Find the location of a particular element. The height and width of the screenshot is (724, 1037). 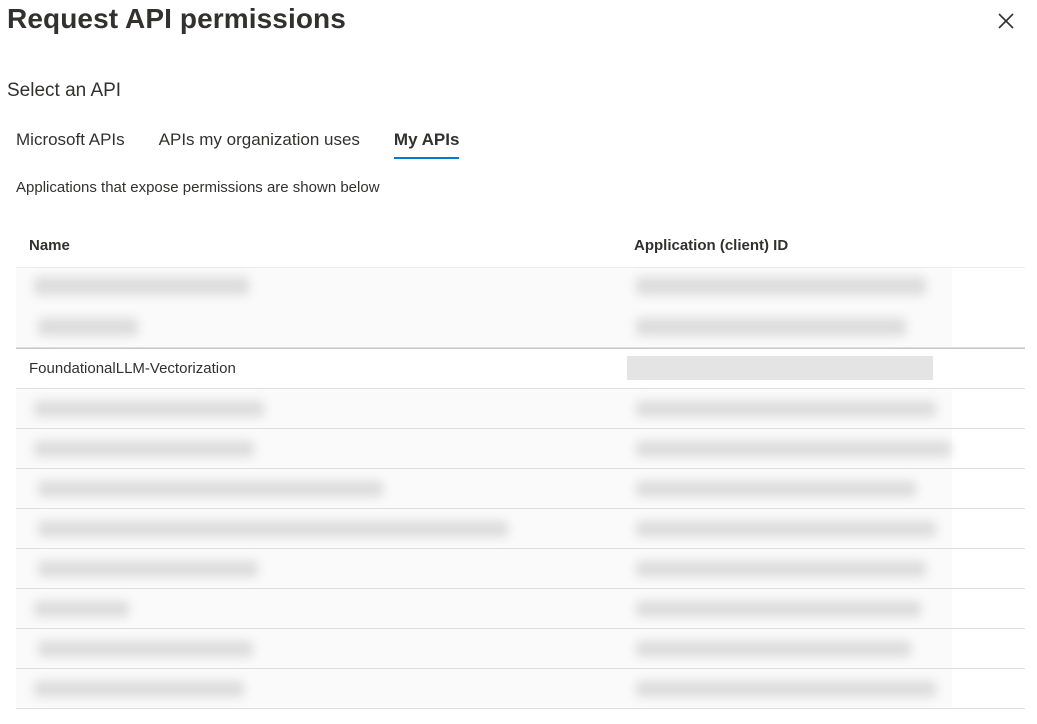

table-header: Name Application (client) ID is located at coordinates (520, 248).